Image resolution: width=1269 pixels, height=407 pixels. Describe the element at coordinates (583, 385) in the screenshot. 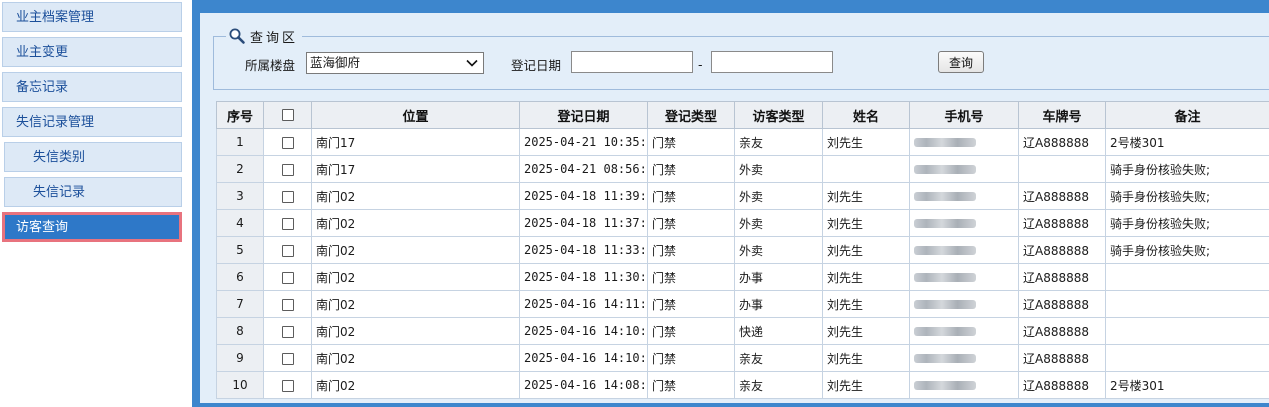

I see `row-date: 2025-04-16 14:08:47` at that location.